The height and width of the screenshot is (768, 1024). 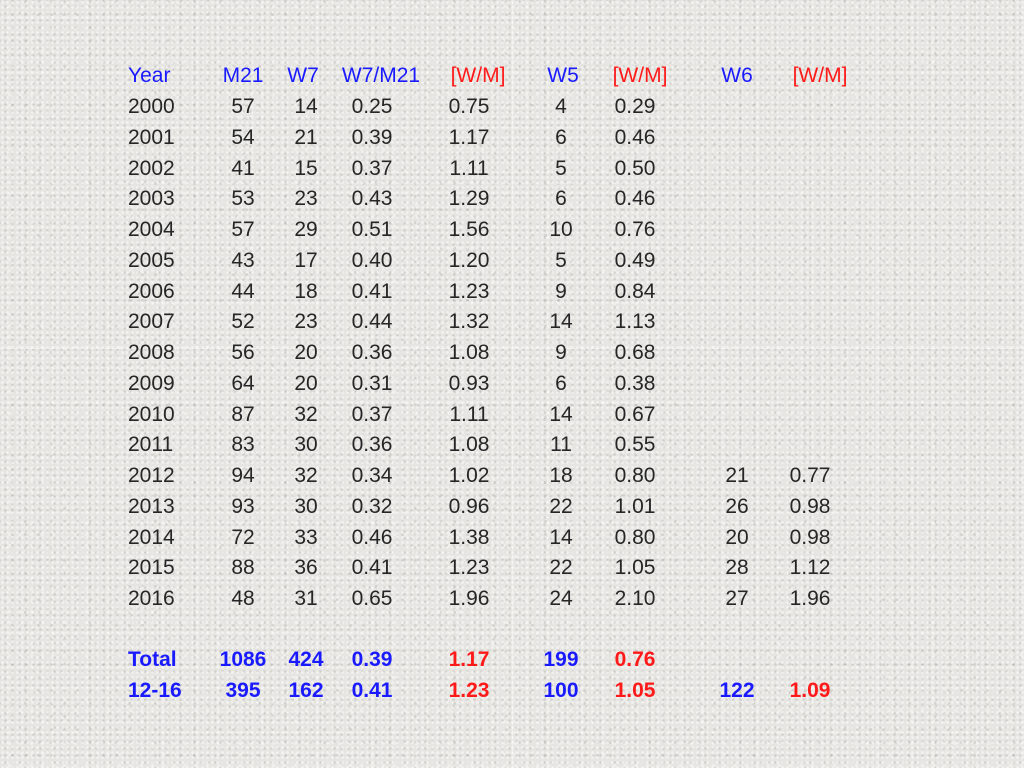 I want to click on cell-w5: 10, so click(x=561, y=229).